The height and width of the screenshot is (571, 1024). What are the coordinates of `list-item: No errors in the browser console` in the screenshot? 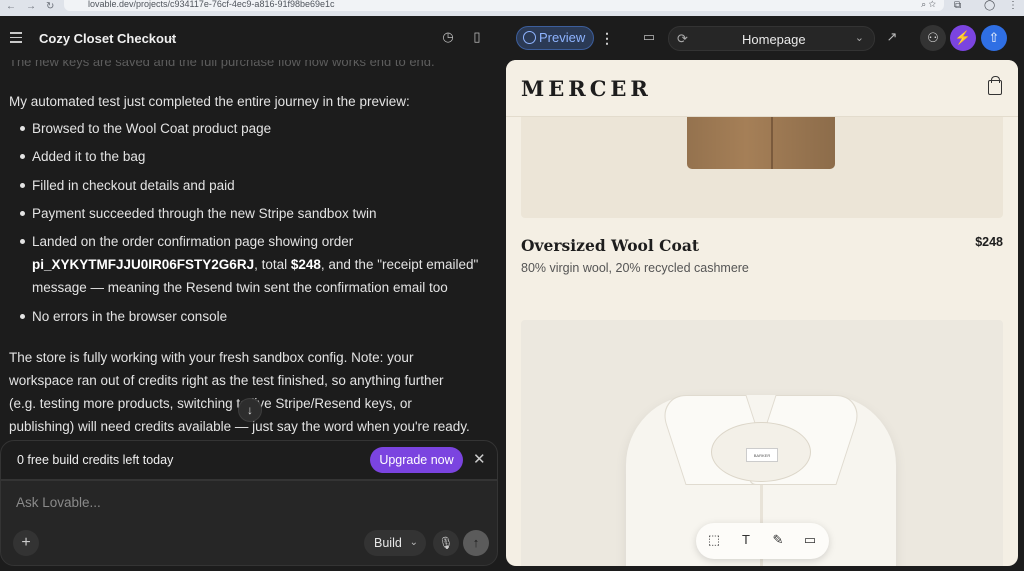 It's located at (257, 316).